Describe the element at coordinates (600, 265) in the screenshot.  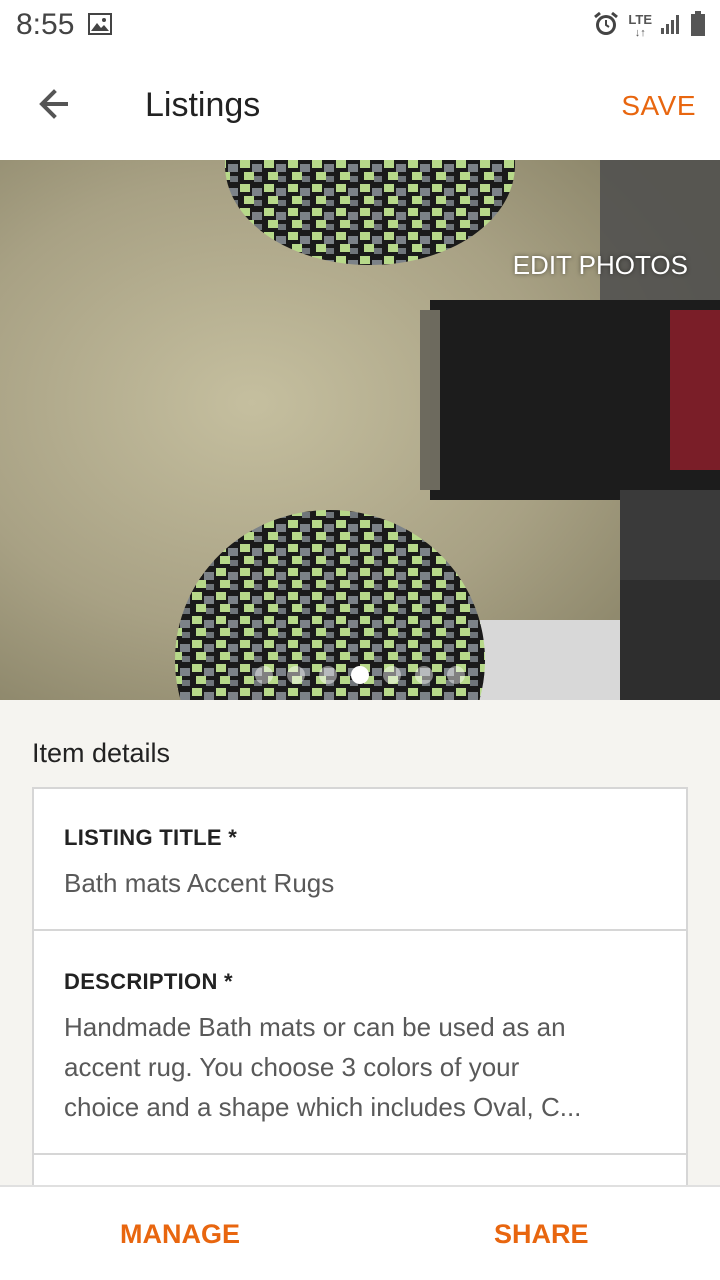
I see `edit-photos-button: EDIT PHOTOS` at that location.